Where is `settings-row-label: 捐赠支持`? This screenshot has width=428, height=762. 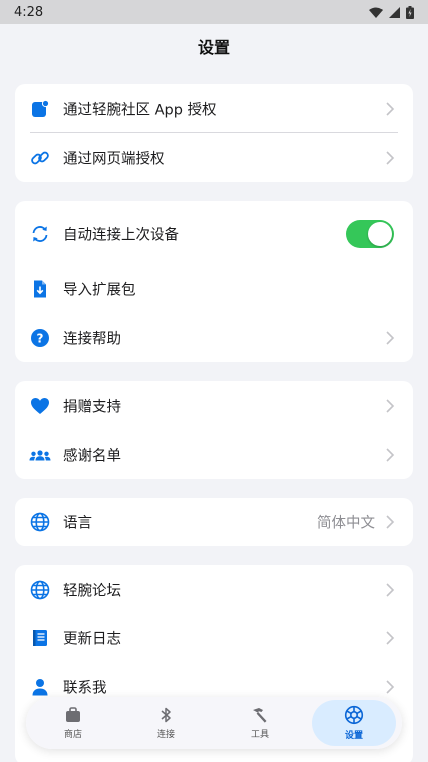
settings-row-label: 捐赠支持 is located at coordinates (92, 407).